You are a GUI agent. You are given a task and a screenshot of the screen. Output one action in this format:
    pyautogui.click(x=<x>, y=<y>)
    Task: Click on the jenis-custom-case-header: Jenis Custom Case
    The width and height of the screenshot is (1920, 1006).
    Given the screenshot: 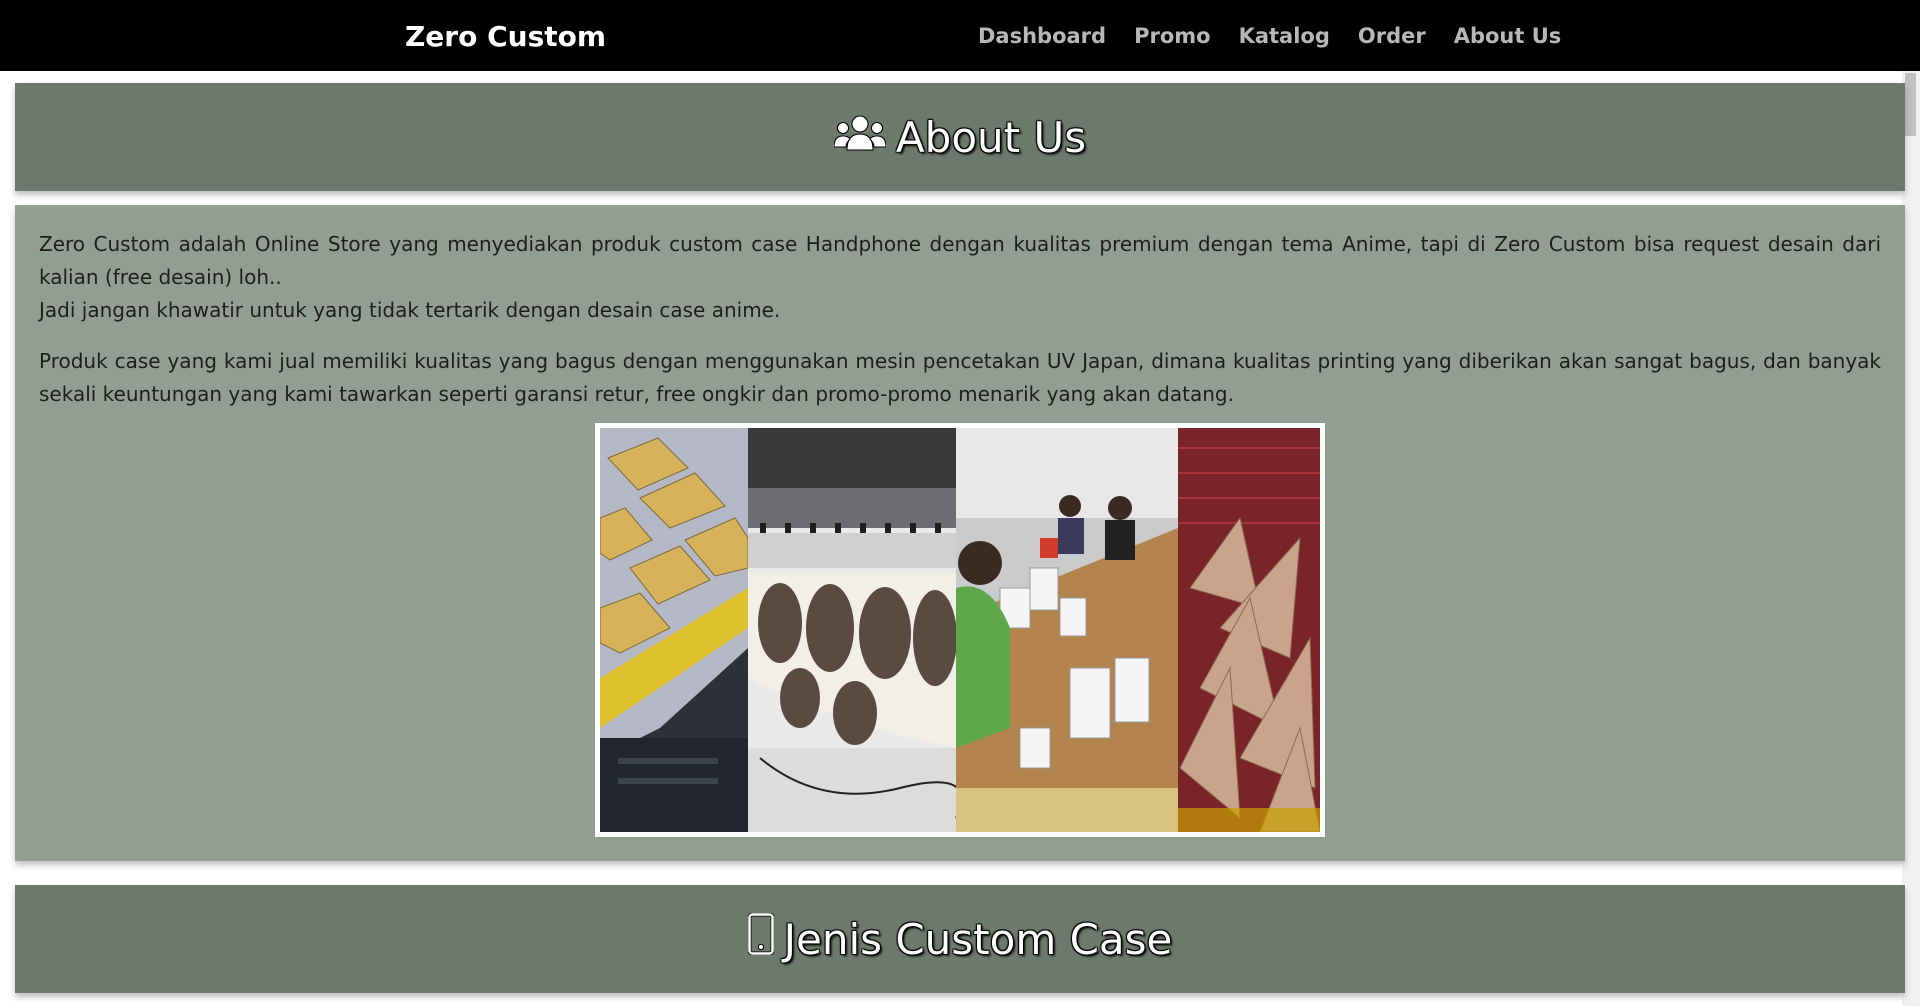 What is the action you would take?
    pyautogui.click(x=960, y=939)
    